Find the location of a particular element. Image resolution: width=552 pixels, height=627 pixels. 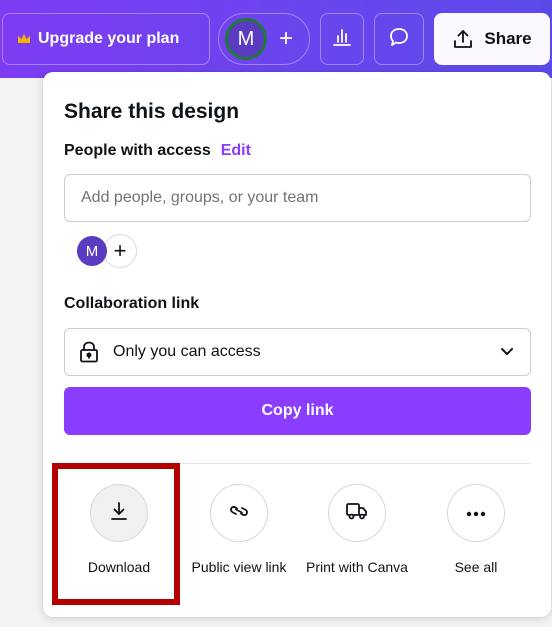

bar-chart-icon is located at coordinates (342, 39).